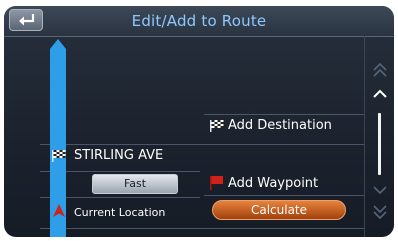 The image size is (398, 241). I want to click on scroll-divider, so click(364, 136).